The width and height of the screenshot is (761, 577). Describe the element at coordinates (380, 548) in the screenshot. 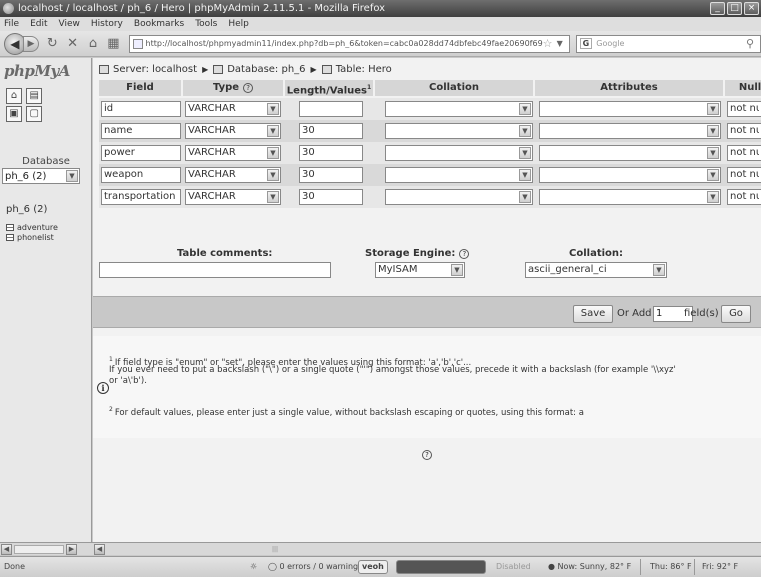

I see `horizontal-scrollbar: ◀ ▶ ◀ |||` at that location.